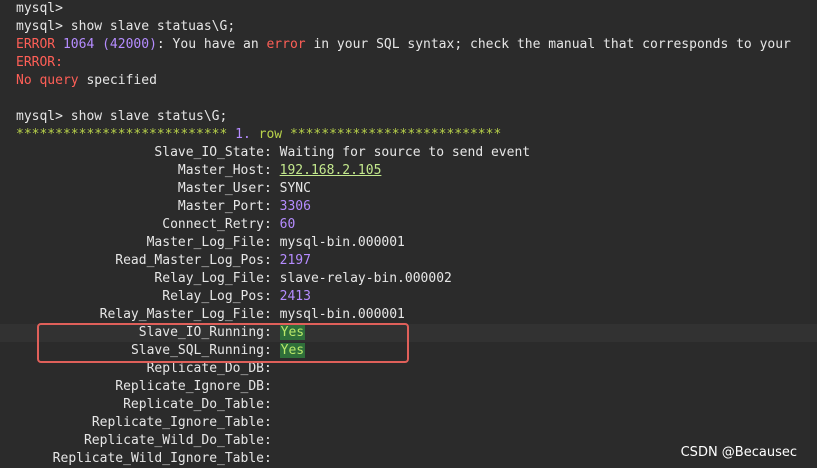 This screenshot has height=468, width=817. I want to click on field-value: SYNC, so click(295, 188).